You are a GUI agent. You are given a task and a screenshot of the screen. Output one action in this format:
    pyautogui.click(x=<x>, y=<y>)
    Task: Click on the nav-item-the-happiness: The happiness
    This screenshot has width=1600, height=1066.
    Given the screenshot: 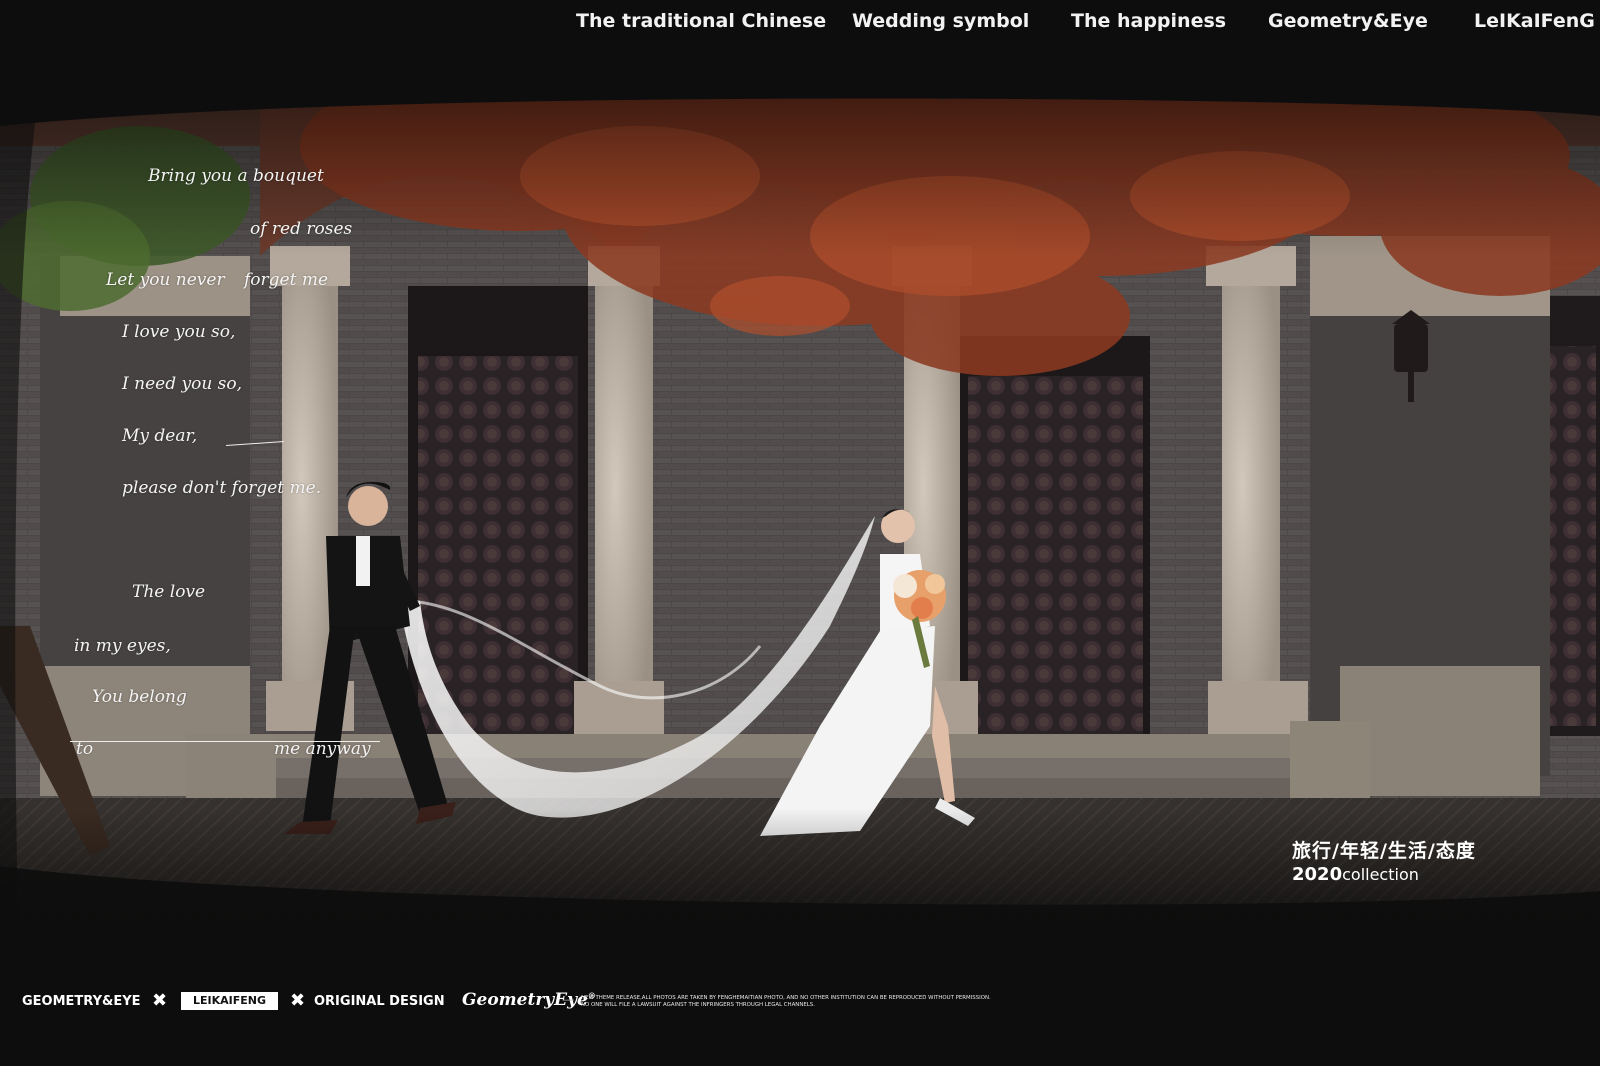 What is the action you would take?
    pyautogui.click(x=1148, y=21)
    